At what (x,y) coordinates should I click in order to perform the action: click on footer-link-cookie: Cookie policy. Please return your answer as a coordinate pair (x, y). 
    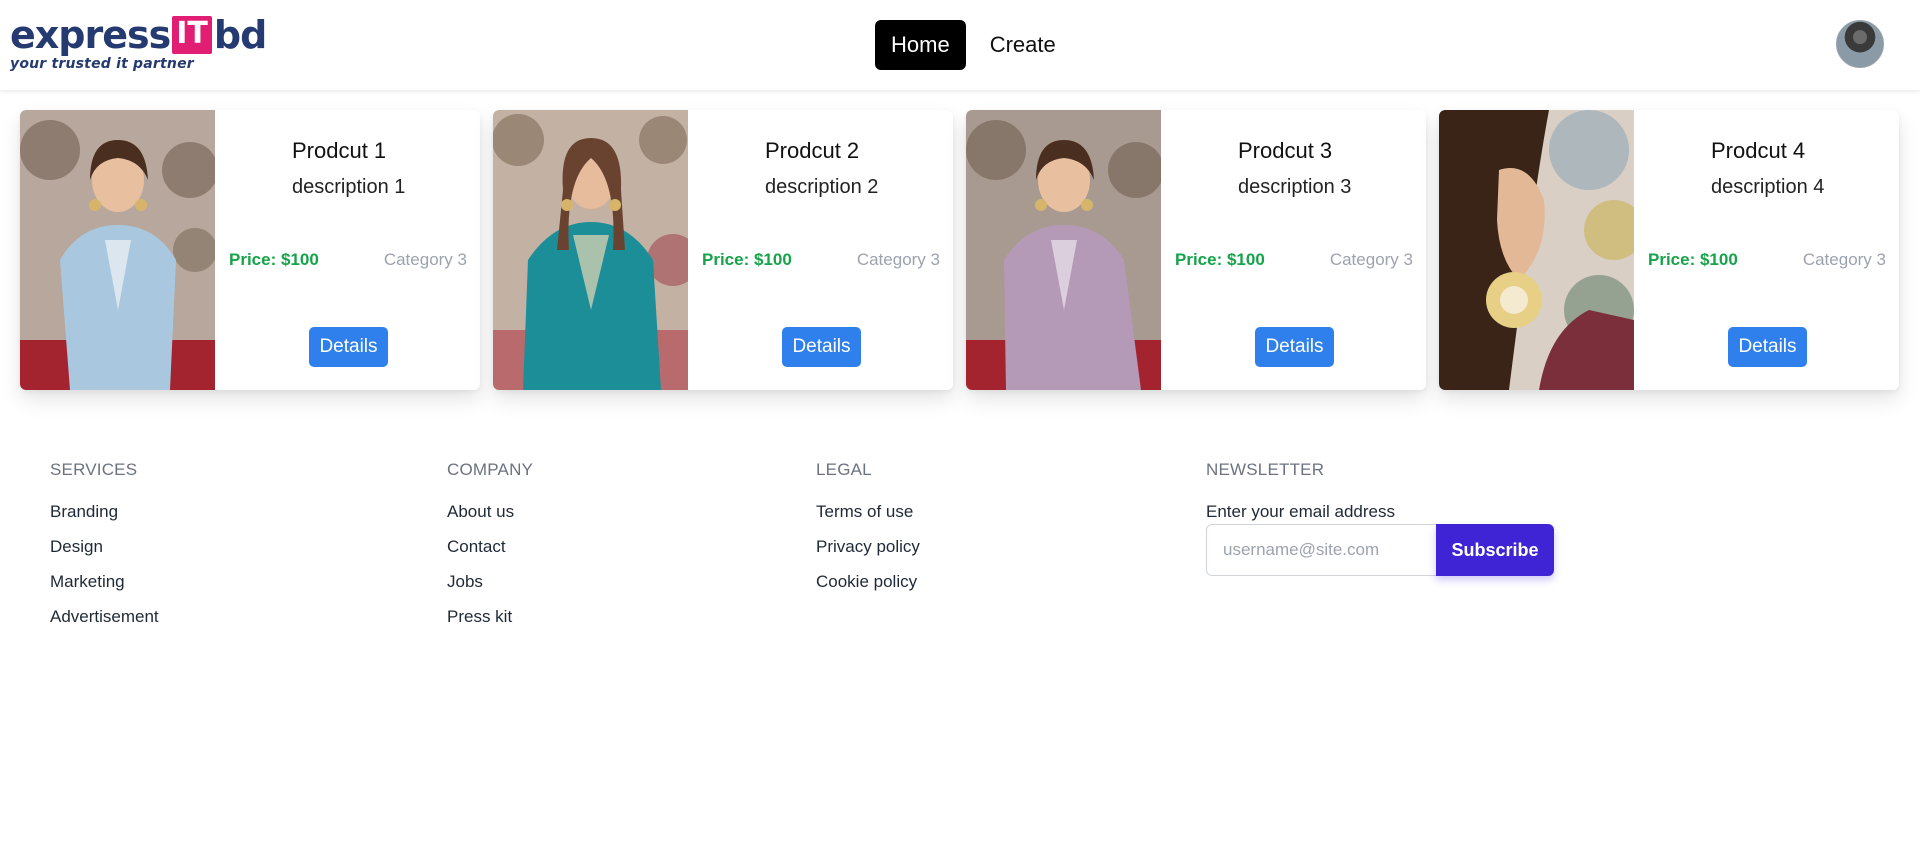
    Looking at the image, I should click on (868, 589).